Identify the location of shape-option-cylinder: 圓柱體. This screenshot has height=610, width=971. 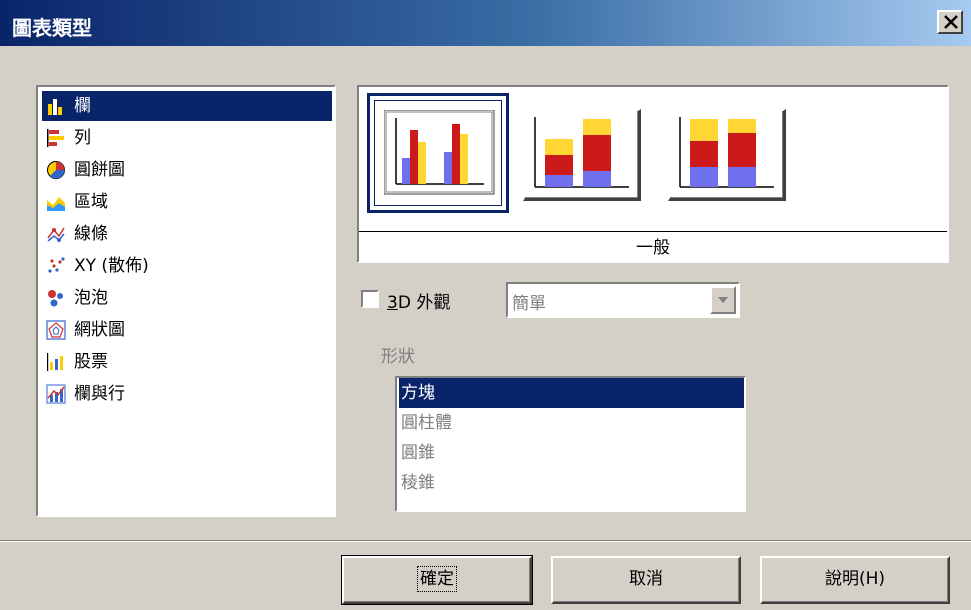
(571, 423).